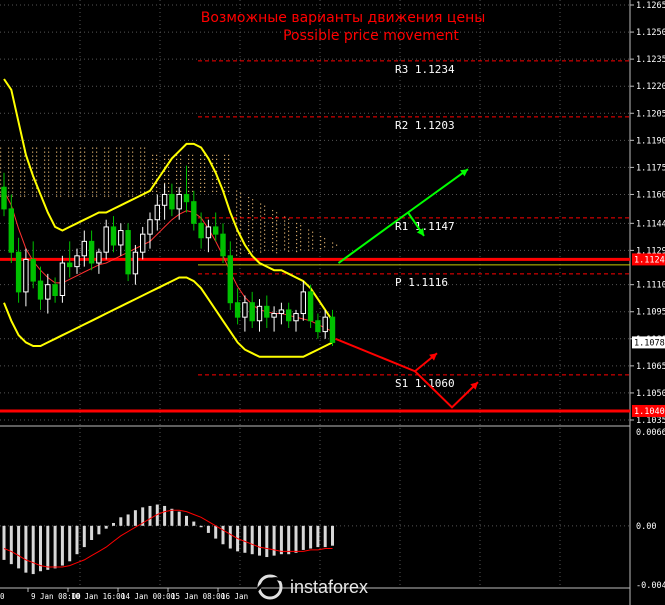 This screenshot has height=605, width=665. Describe the element at coordinates (649, 412) in the screenshot. I see `price-box-label-marked_price_lower: 1.1040` at that location.